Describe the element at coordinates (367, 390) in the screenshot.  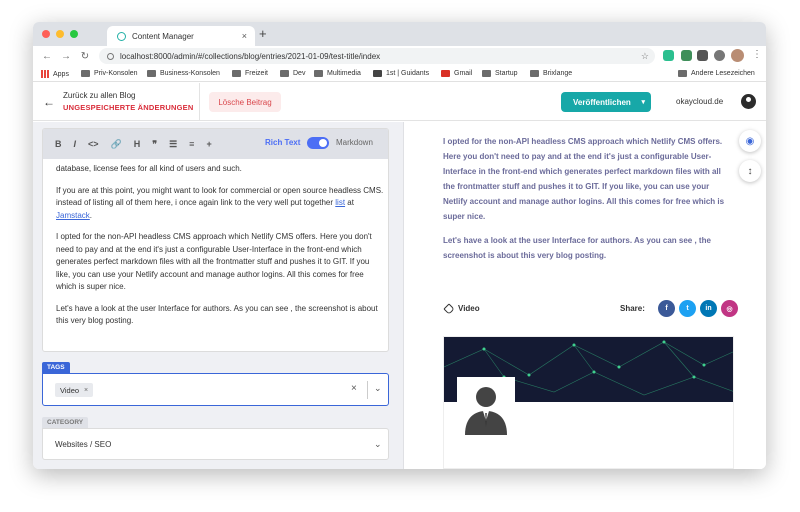
I see `select-divider` at that location.